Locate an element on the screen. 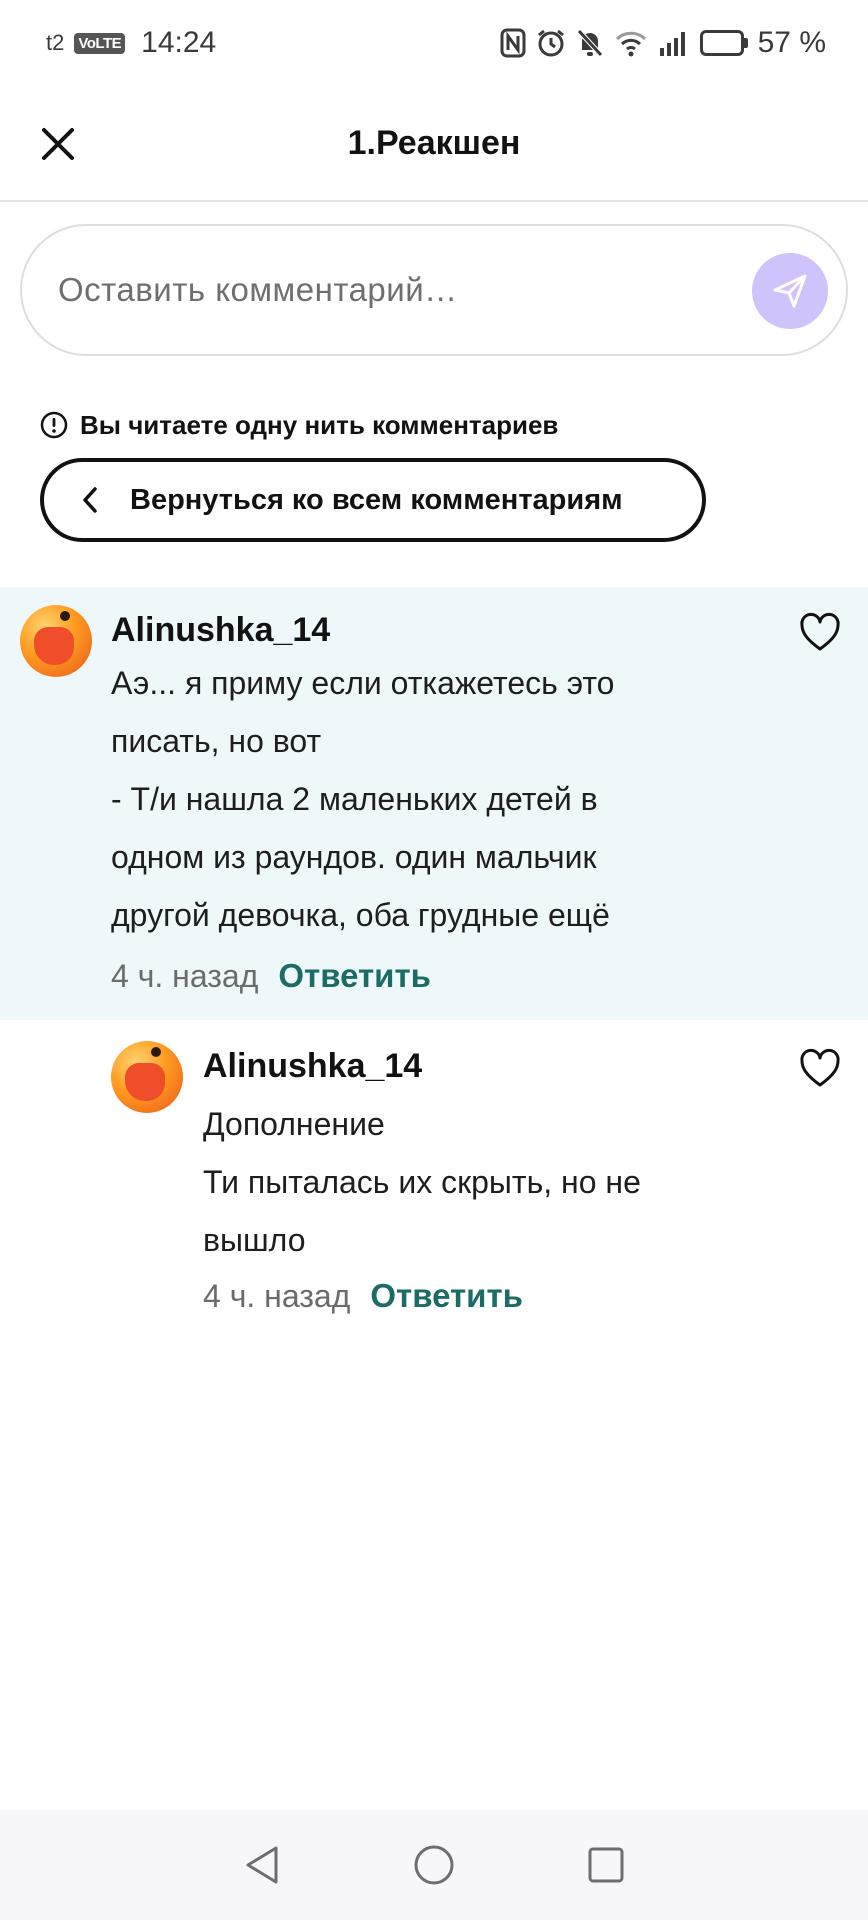 Image resolution: width=868 pixels, height=1920 pixels. page-title: 1.Реакшен is located at coordinates (434, 142).